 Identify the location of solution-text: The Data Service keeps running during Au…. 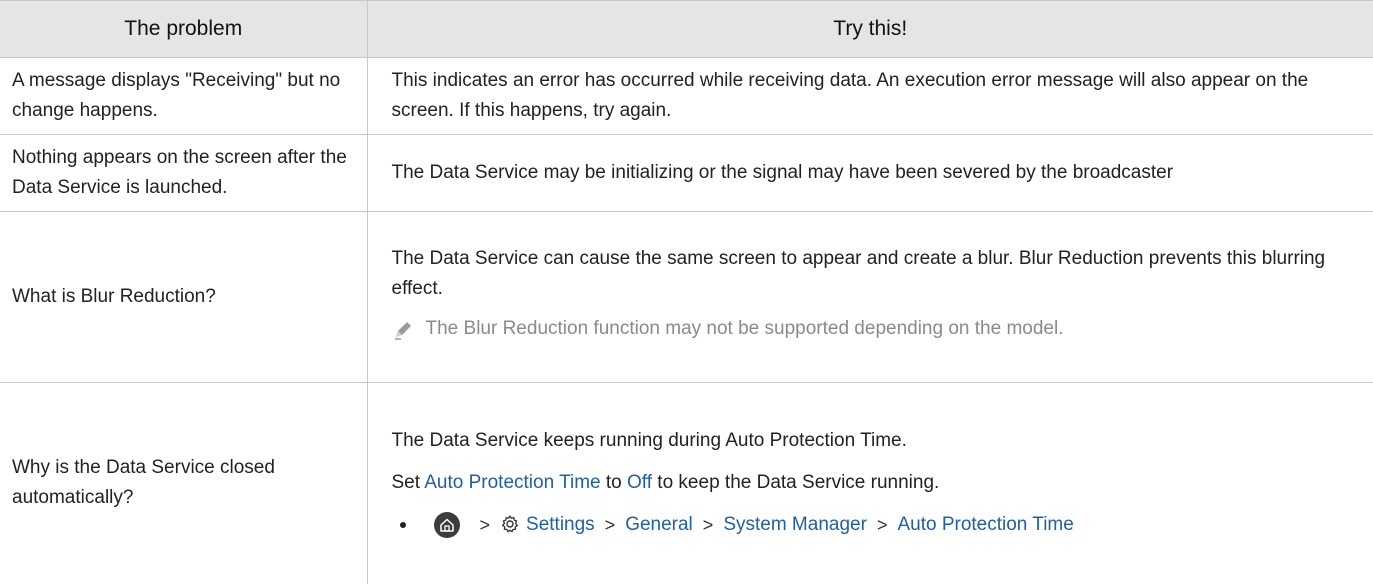
(649, 441).